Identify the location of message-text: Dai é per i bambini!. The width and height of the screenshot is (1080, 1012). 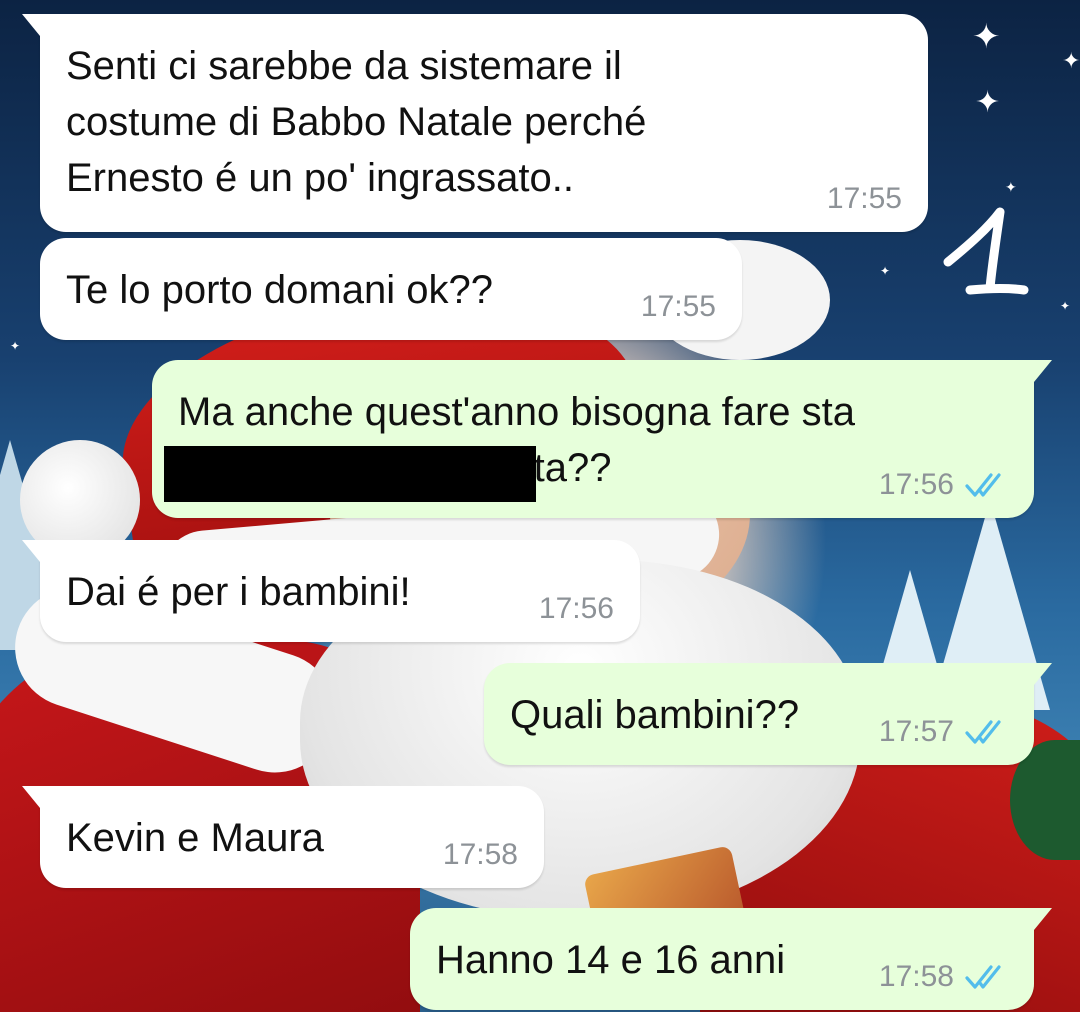
(238, 592).